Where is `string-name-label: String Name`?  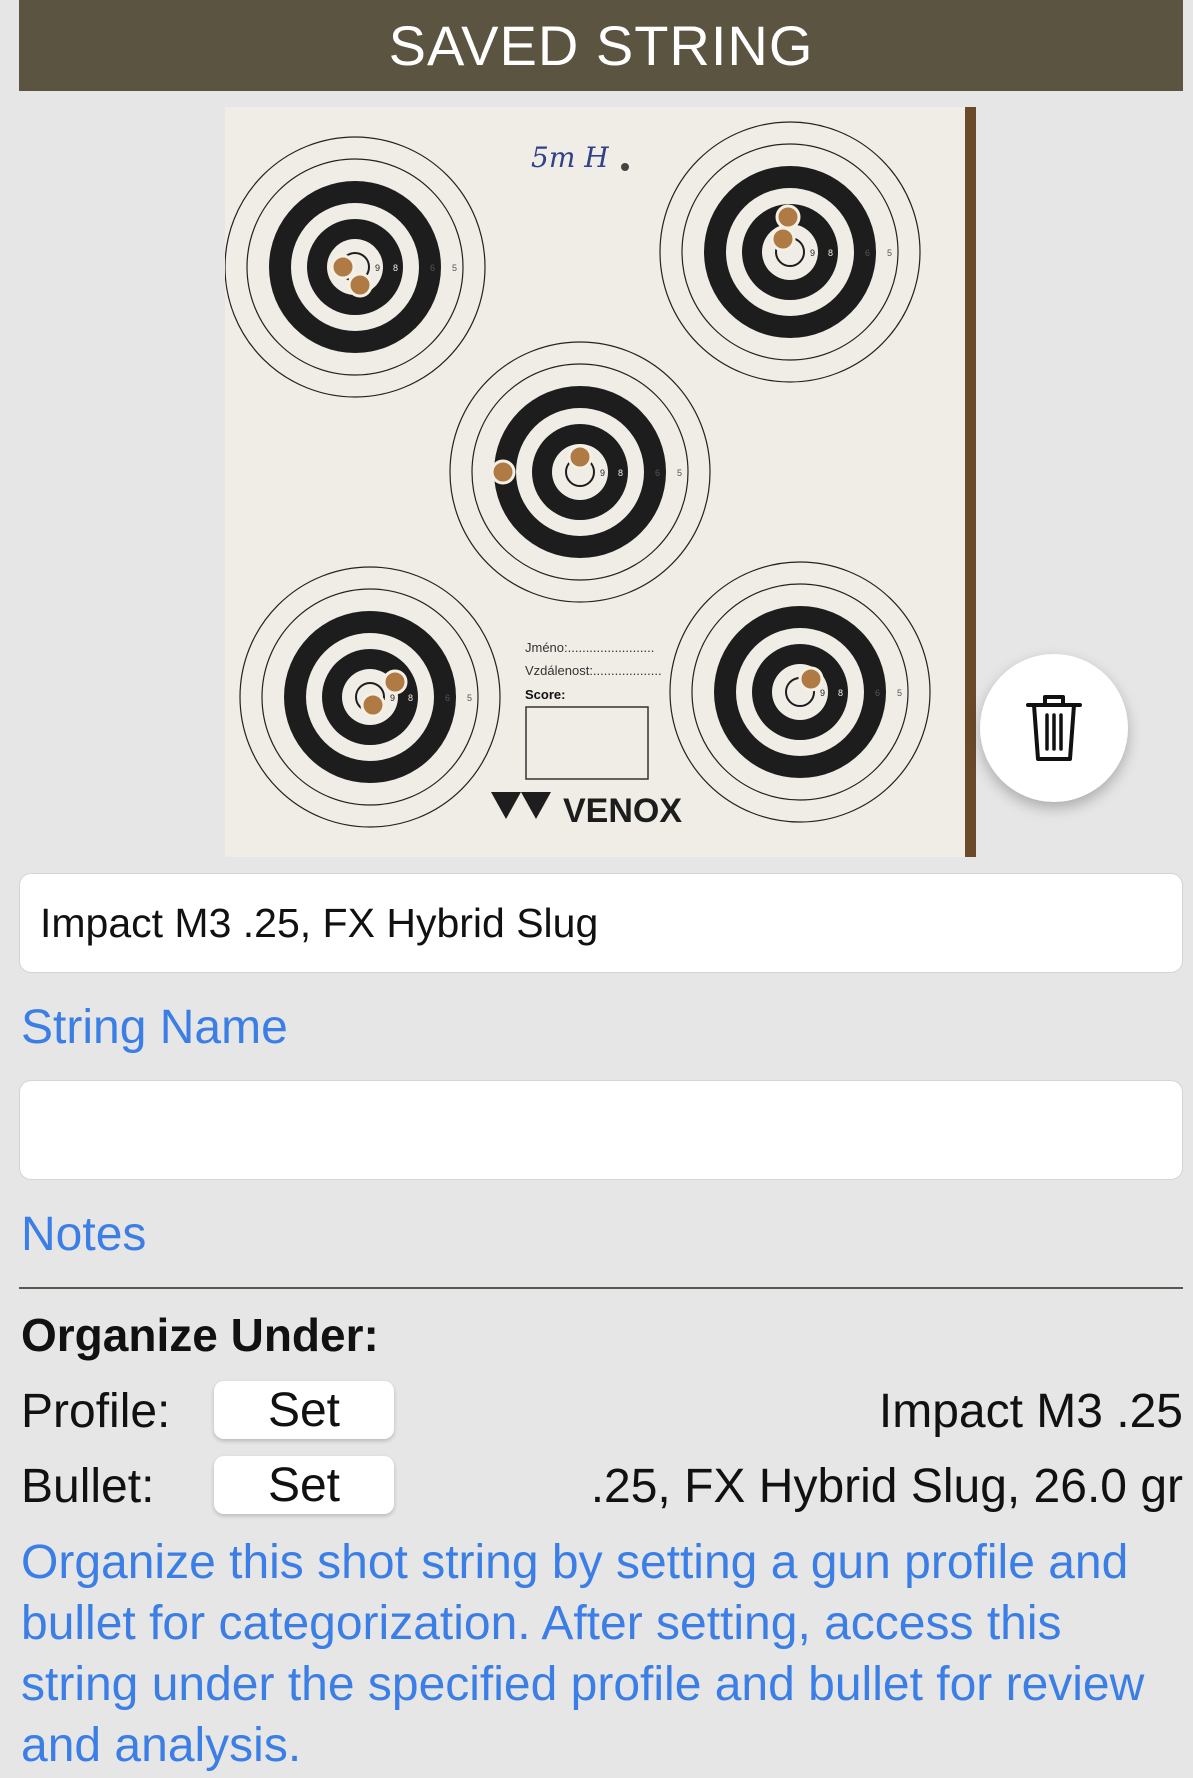
string-name-label: String Name is located at coordinates (154, 1027).